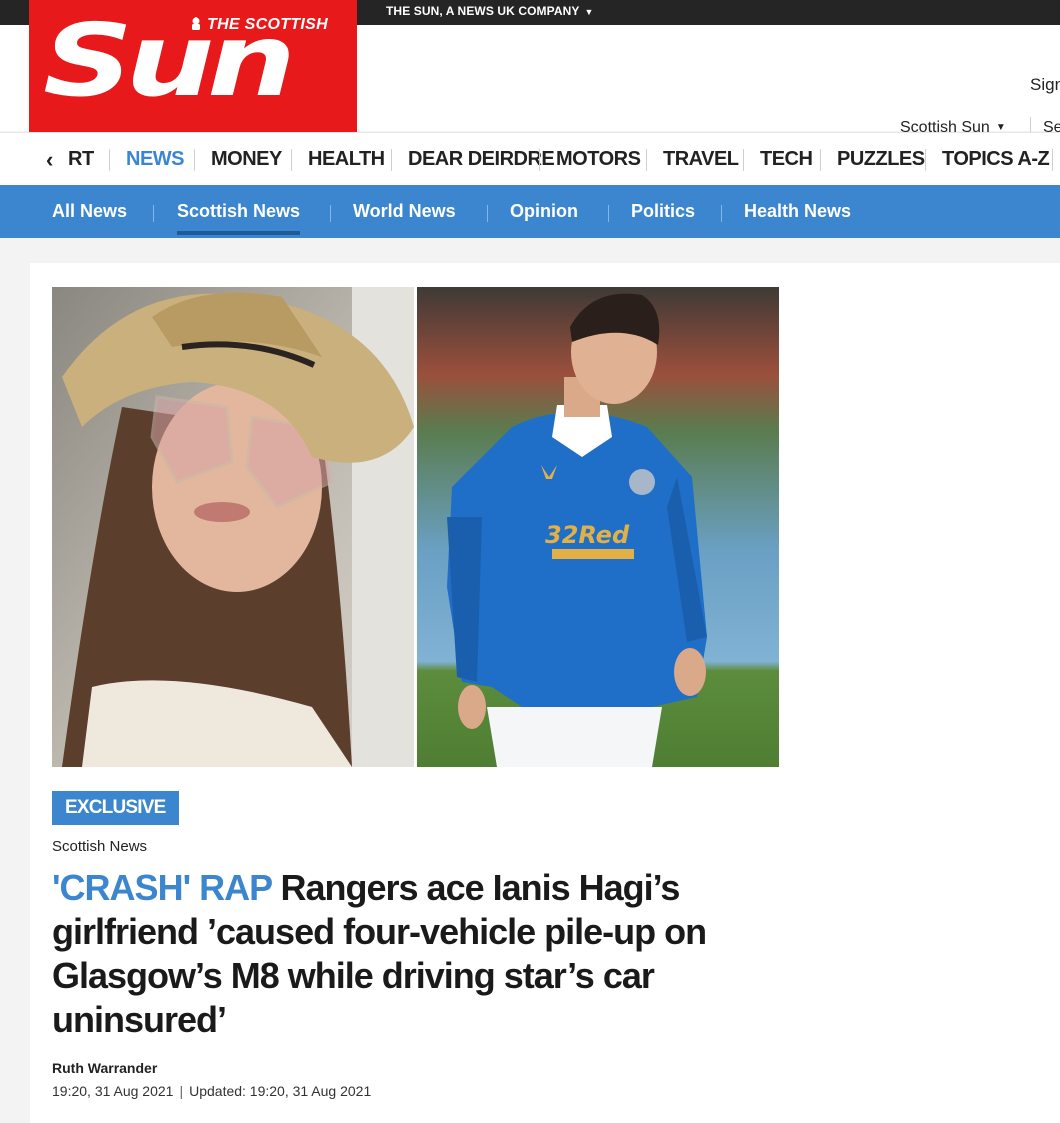 The image size is (1060, 1123). I want to click on club-crest, so click(642, 482).